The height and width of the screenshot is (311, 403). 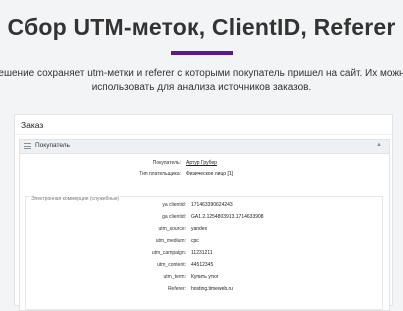 I want to click on buyer-section-header: Покупатель ▲, so click(x=204, y=147).